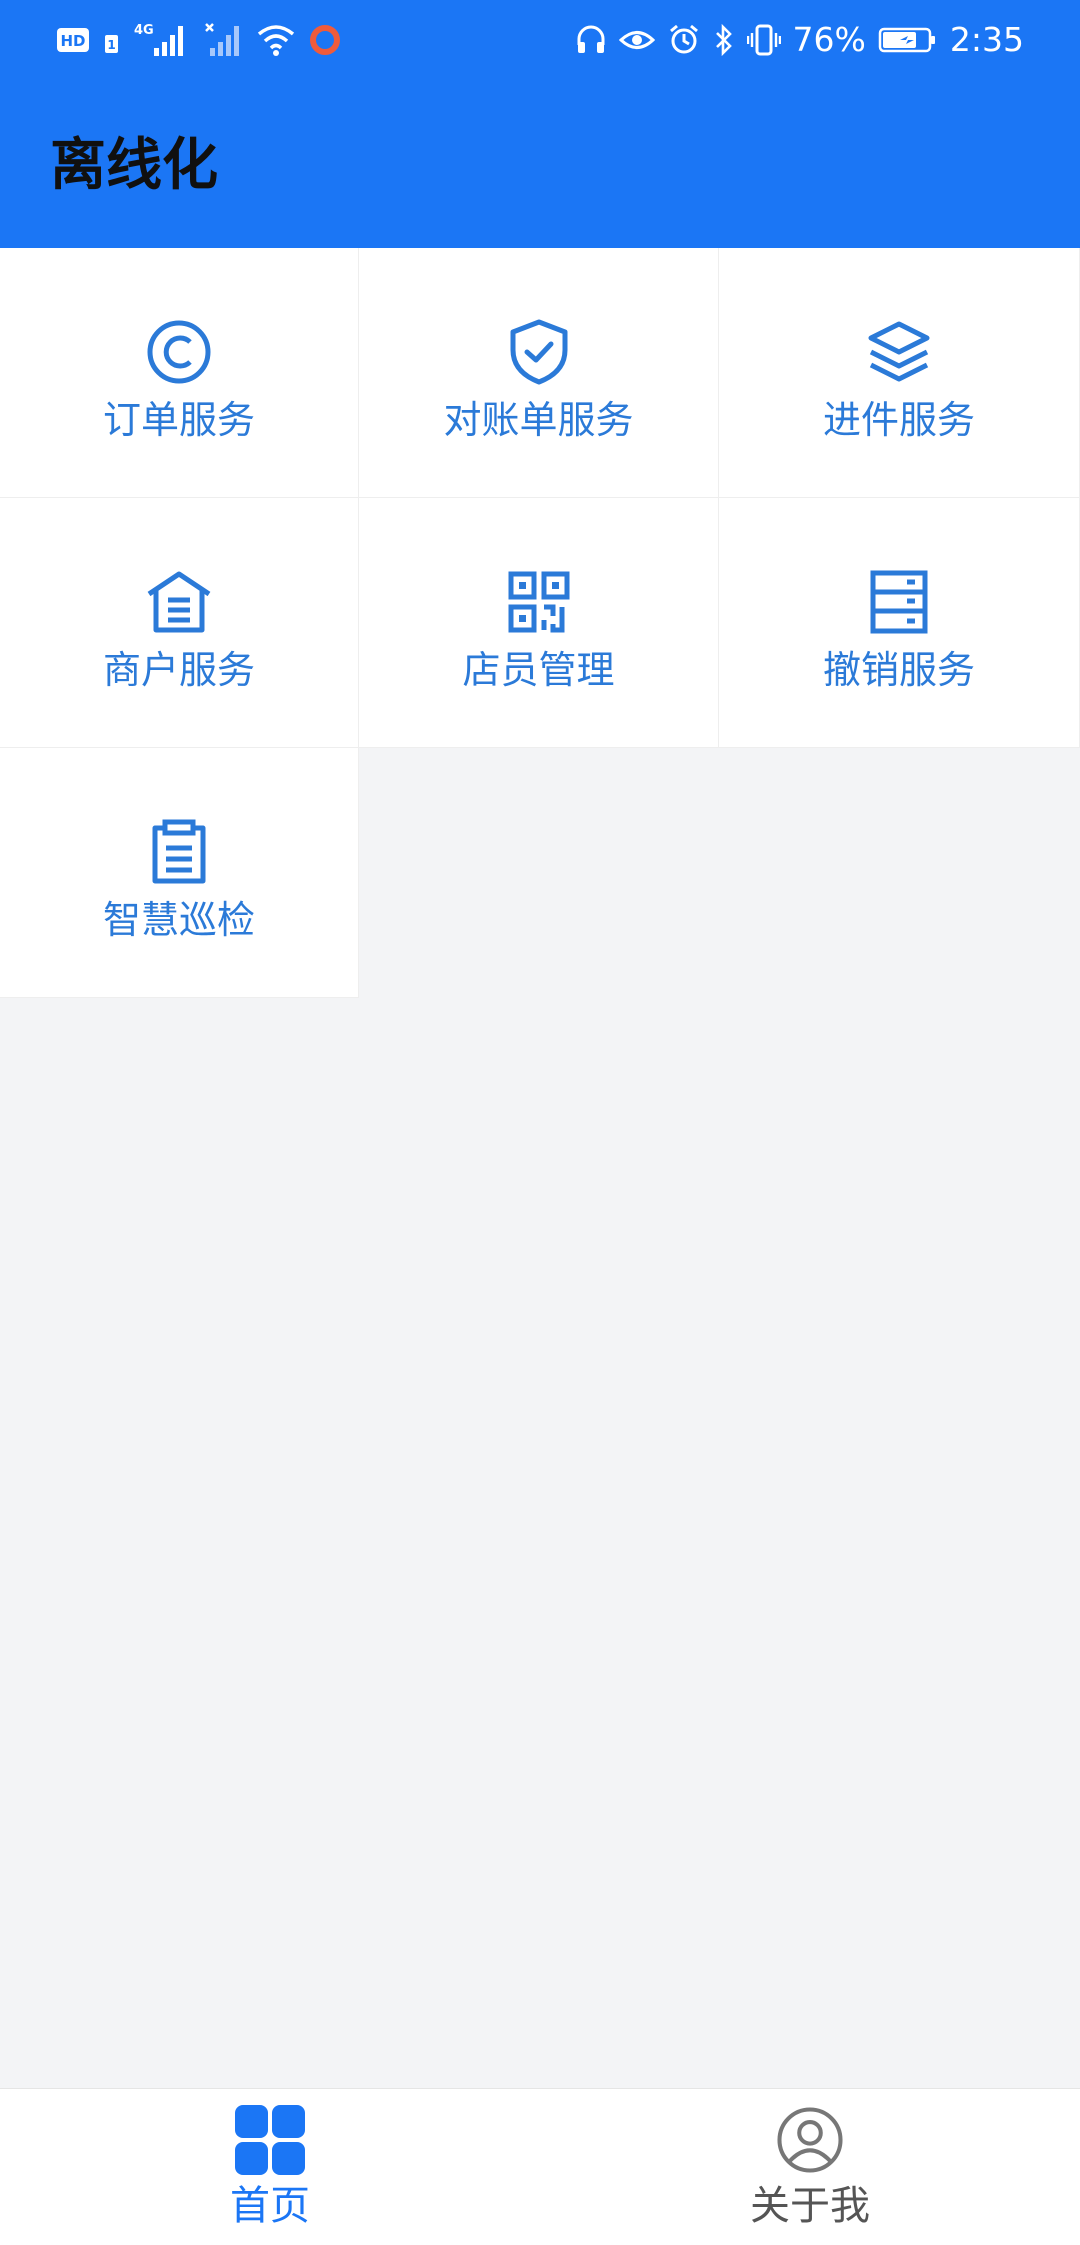 The width and height of the screenshot is (1080, 2245). I want to click on page-title: 离线化, so click(134, 165).